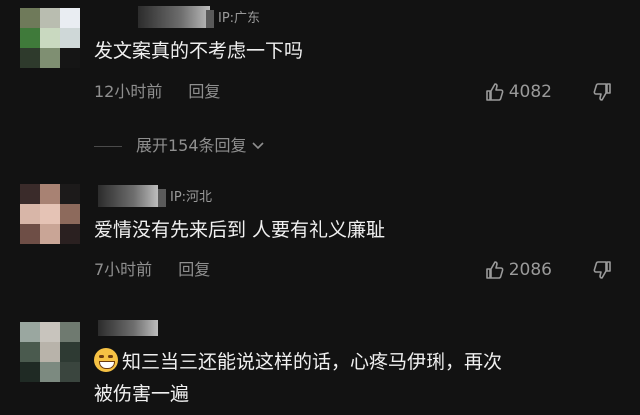 The width and height of the screenshot is (640, 415). I want to click on like-button: 2086, so click(518, 270).